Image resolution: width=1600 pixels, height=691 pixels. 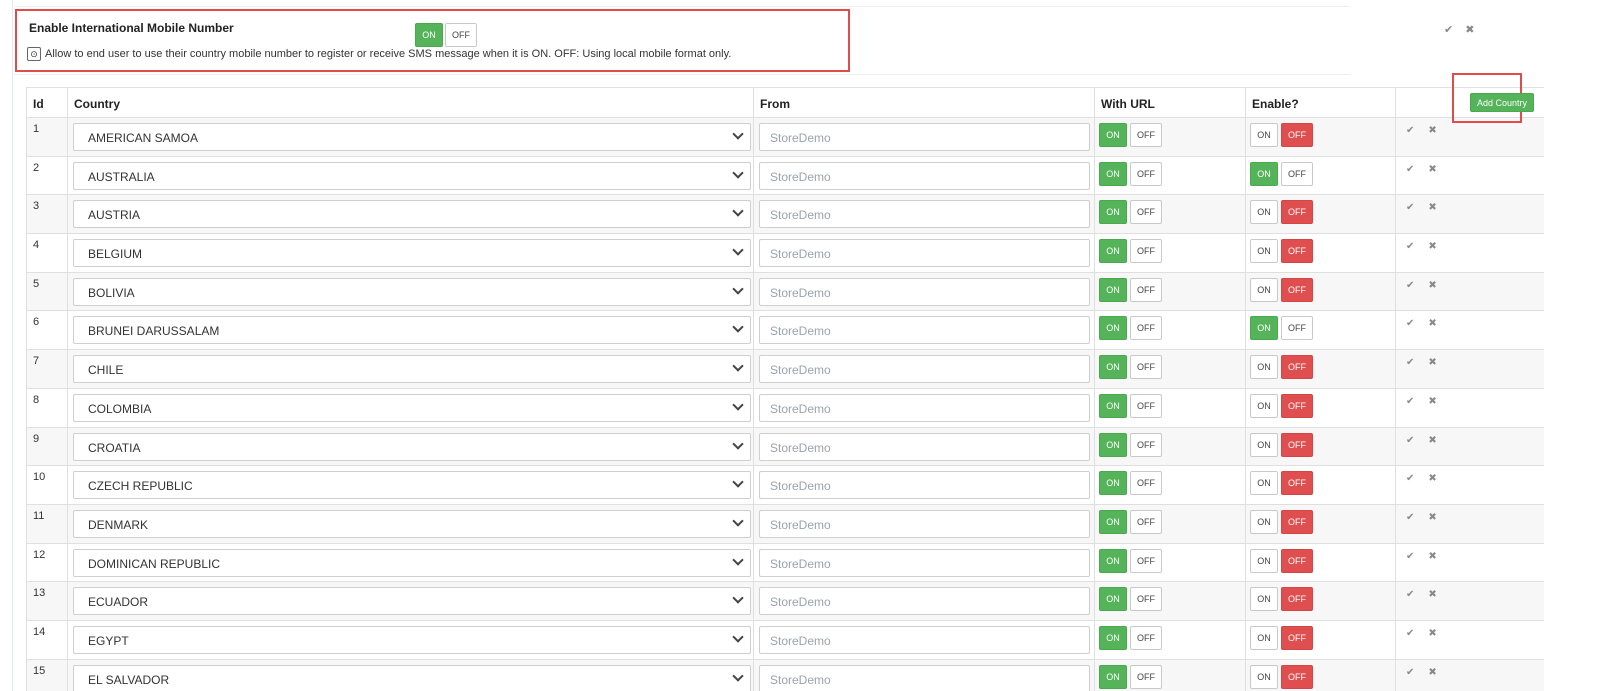 I want to click on country-select: AMERICAN SAMOA, so click(x=412, y=137).